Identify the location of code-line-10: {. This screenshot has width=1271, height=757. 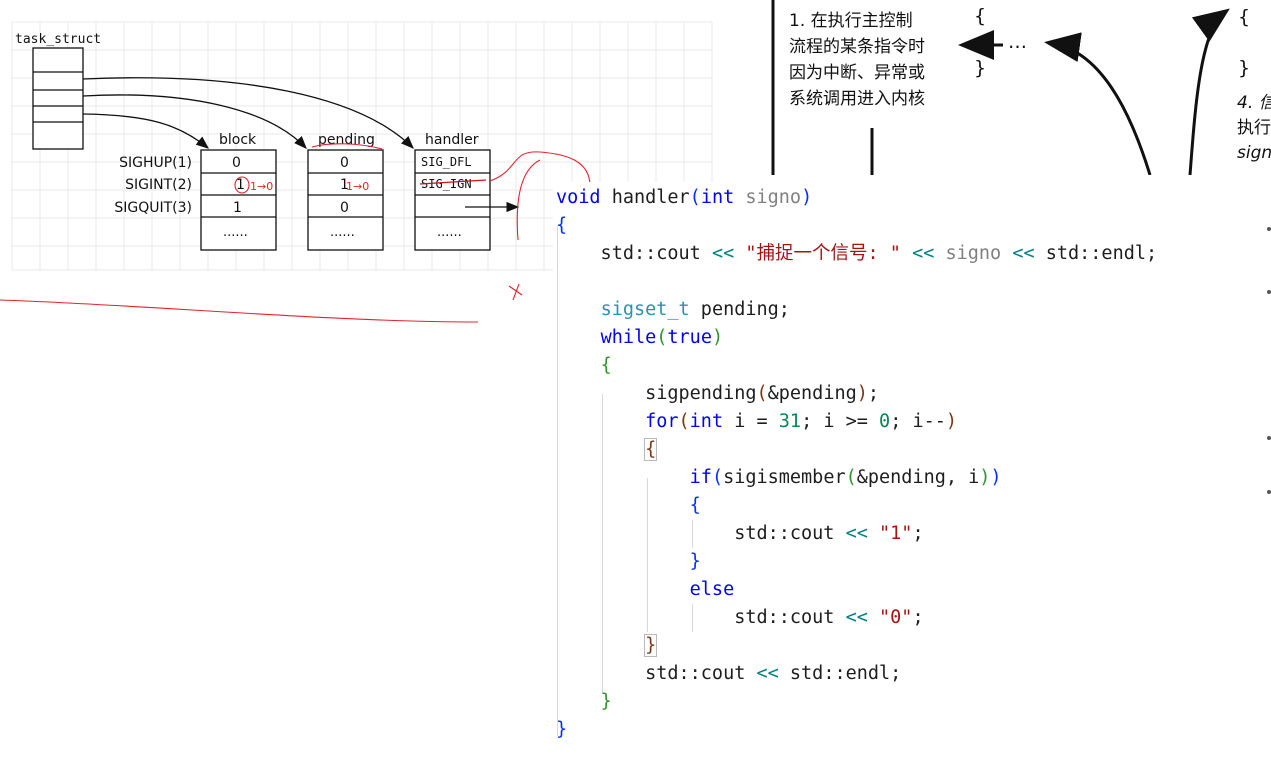
(651, 449).